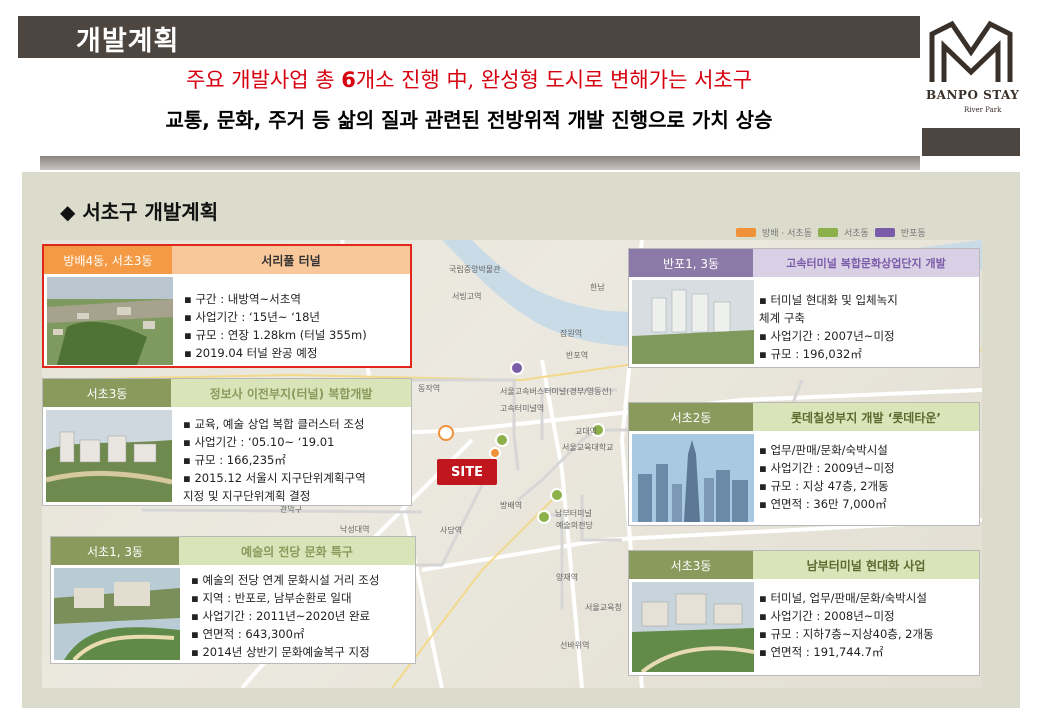  I want to click on detail-item: 2015.12 서울시 지구단위계획구역, so click(274, 478).